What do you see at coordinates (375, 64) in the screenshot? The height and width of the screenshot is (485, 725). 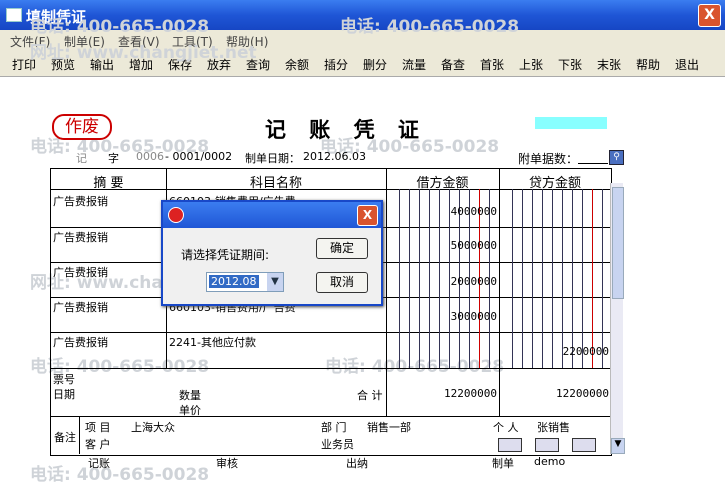 I see `toolbar-delete-row-button: 删分` at bounding box center [375, 64].